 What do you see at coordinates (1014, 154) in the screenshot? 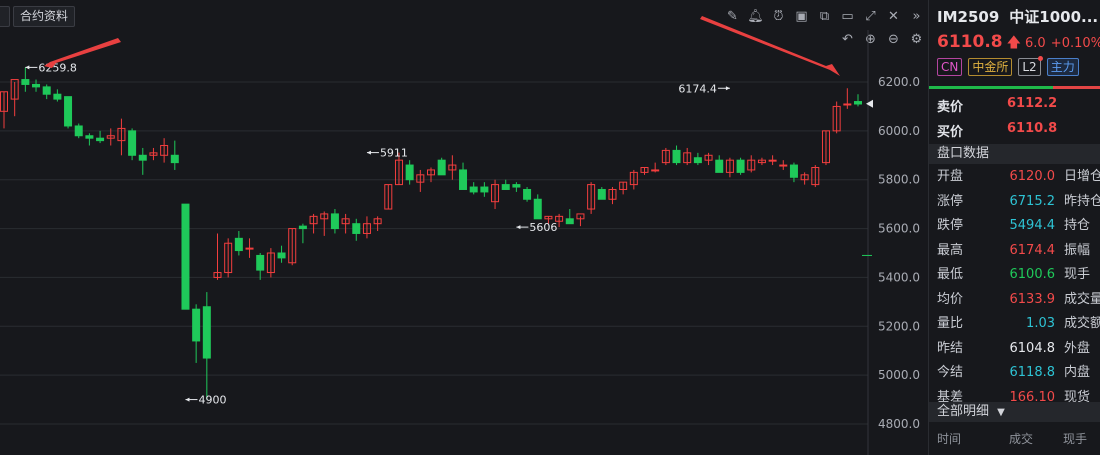
I see `section-quote-title: 盘口数据` at bounding box center [1014, 154].